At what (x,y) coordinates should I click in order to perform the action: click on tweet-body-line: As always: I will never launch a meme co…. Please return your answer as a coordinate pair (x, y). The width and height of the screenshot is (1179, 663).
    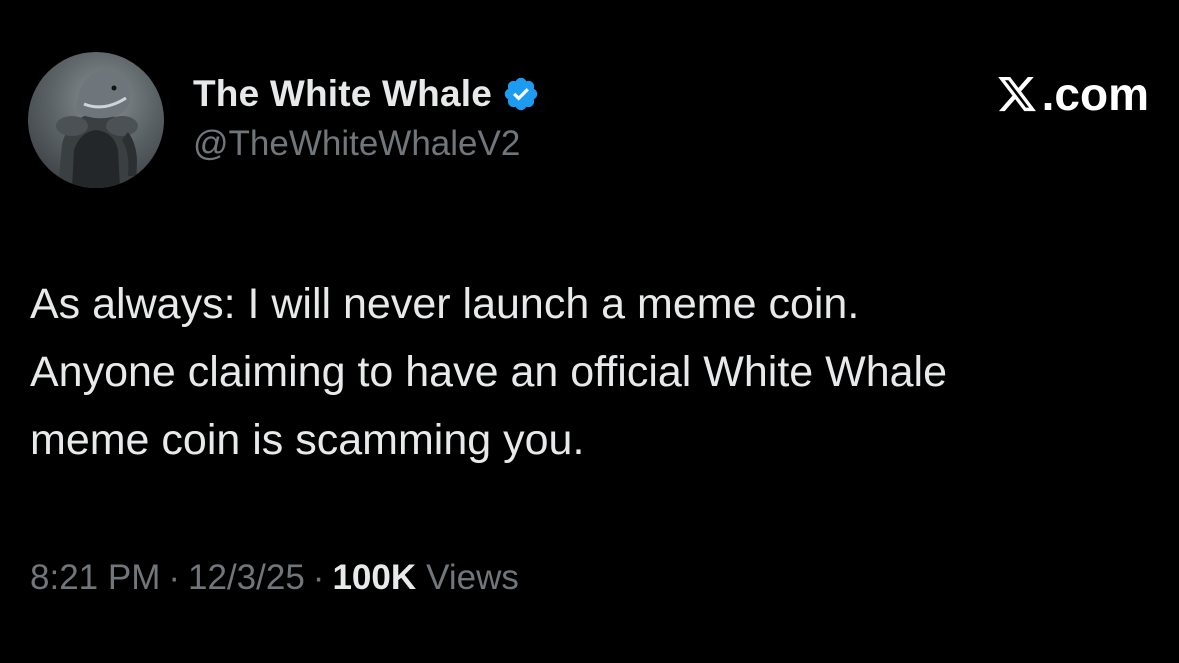
    Looking at the image, I should click on (445, 304).